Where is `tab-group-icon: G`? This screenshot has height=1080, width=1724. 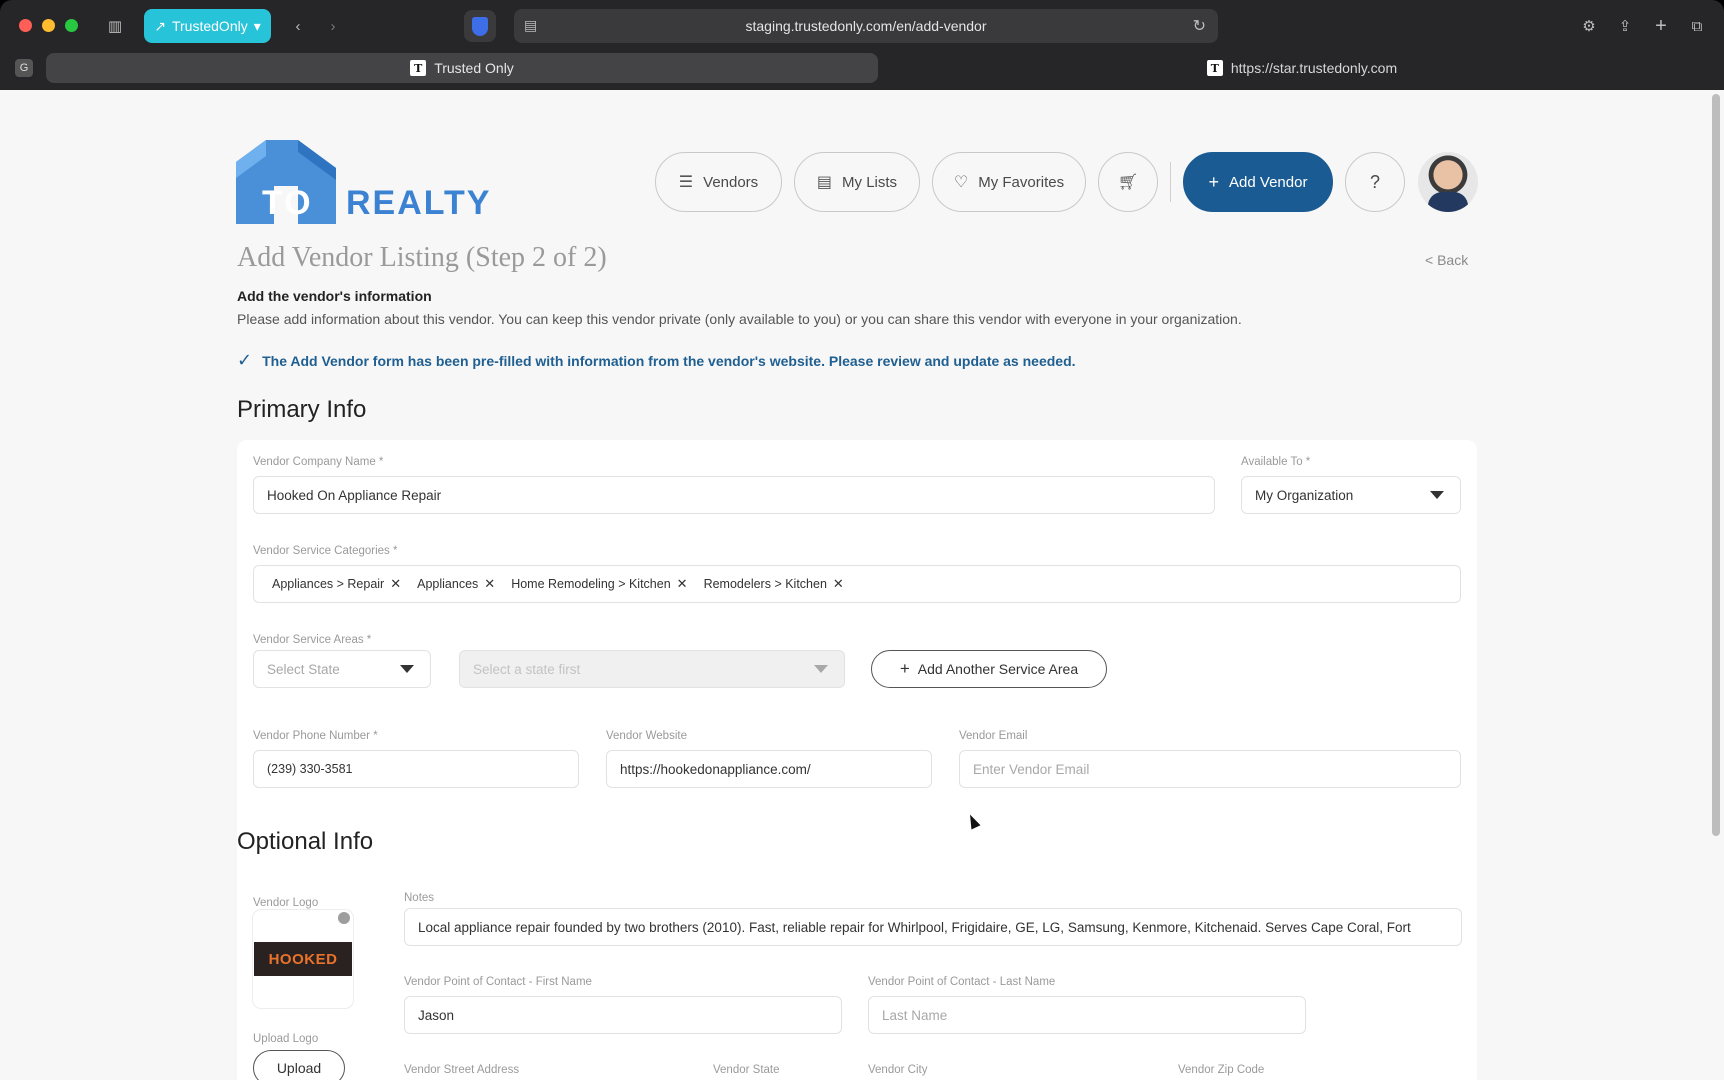
tab-group-icon: G is located at coordinates (24, 68).